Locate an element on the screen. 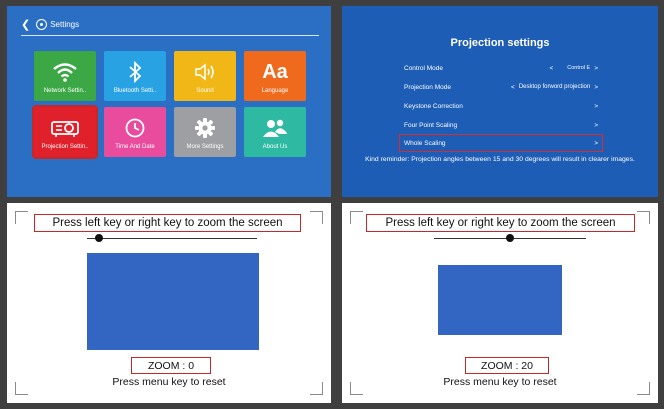 The width and height of the screenshot is (664, 409). row-value: Desktop forword projection is located at coordinates (554, 87).